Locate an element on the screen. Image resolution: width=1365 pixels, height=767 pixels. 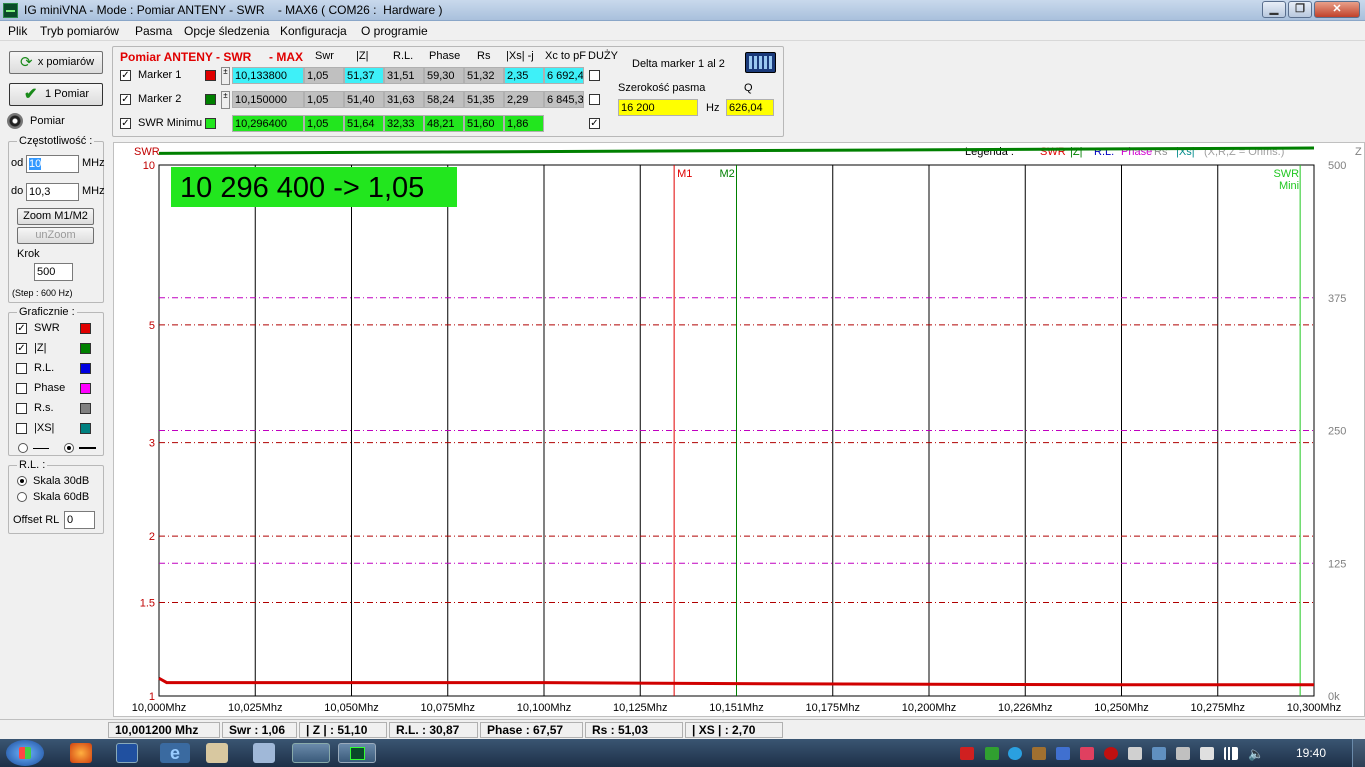
save-icon is located at coordinates (127, 753).